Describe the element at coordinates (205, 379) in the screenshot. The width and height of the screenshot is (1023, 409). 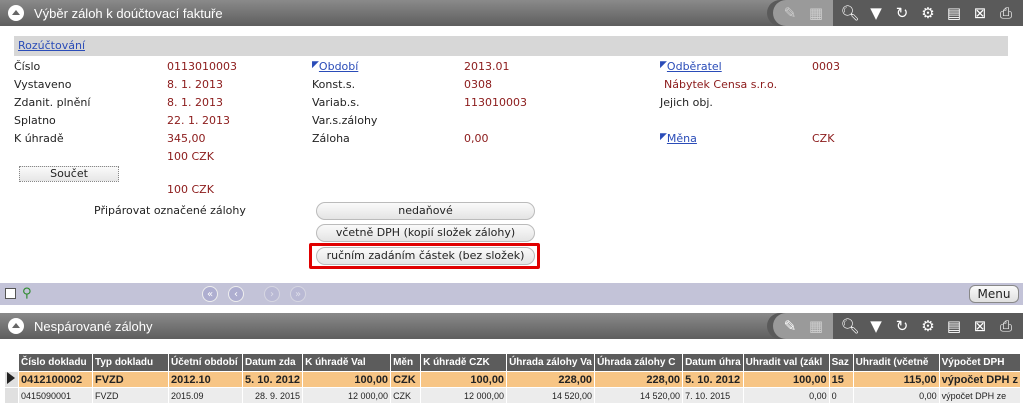
I see `table-cell: 2012.10` at that location.